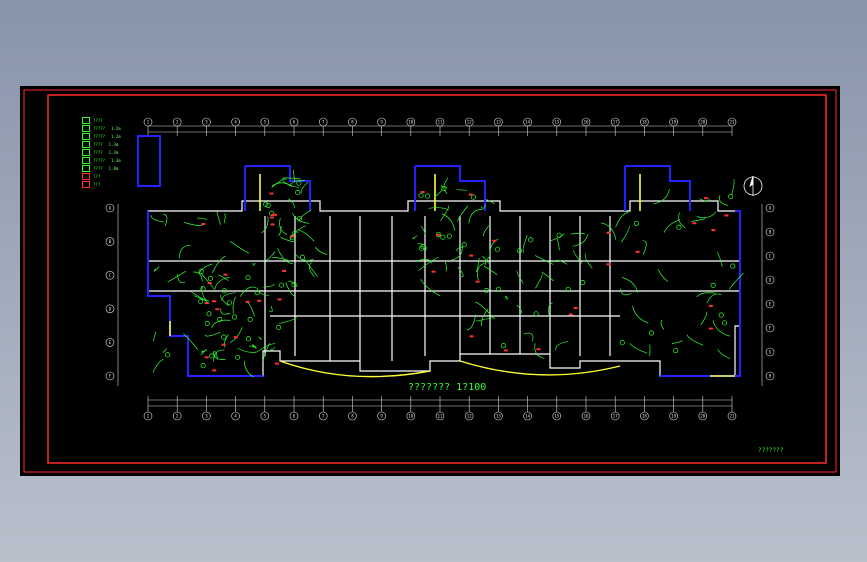  Describe the element at coordinates (770, 304) in the screenshot. I see `axis-label: E` at that location.